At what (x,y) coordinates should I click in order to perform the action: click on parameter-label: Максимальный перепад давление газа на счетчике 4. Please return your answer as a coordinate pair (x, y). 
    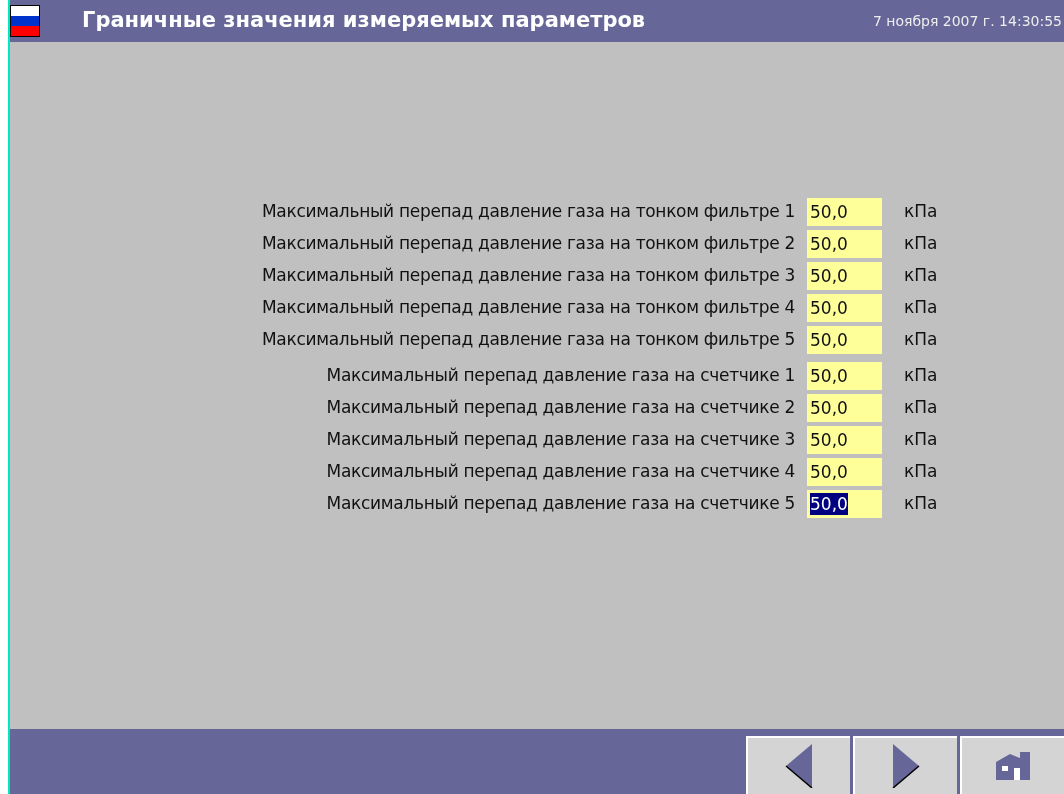
    Looking at the image, I should click on (560, 472).